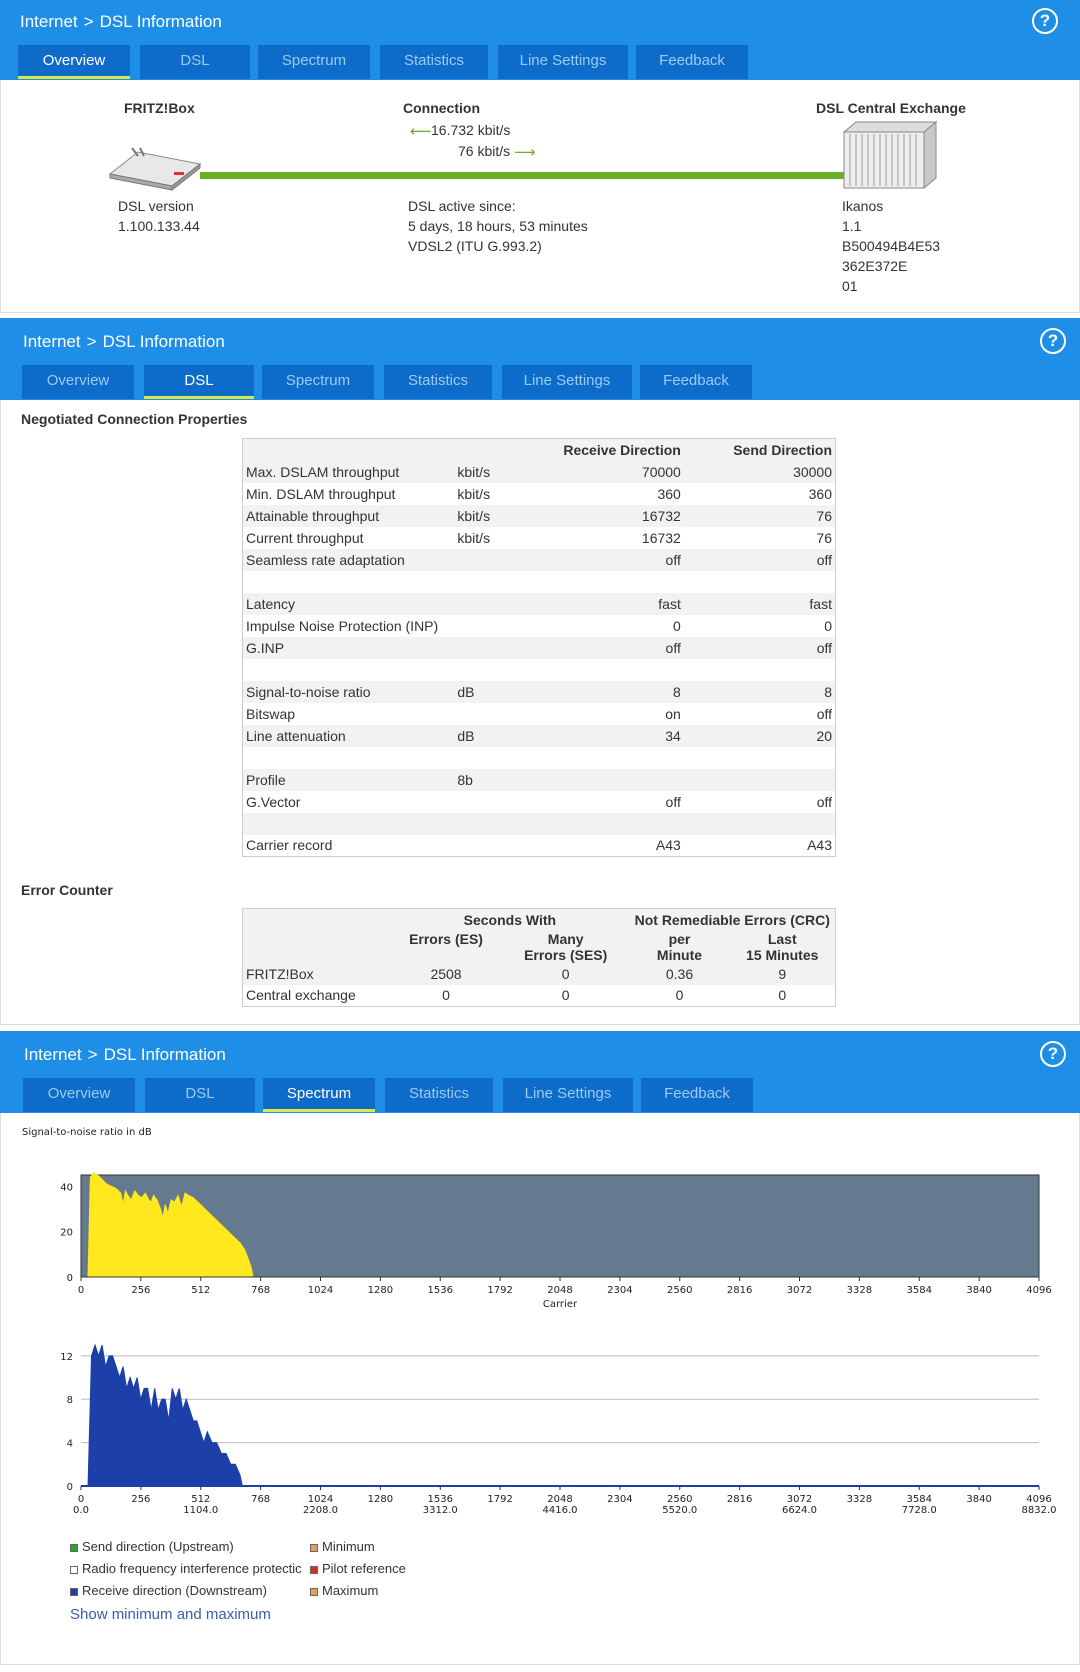 The image size is (1080, 1672). Describe the element at coordinates (170, 1614) in the screenshot. I see `show-min-max-link: Show minimum and maximum` at that location.